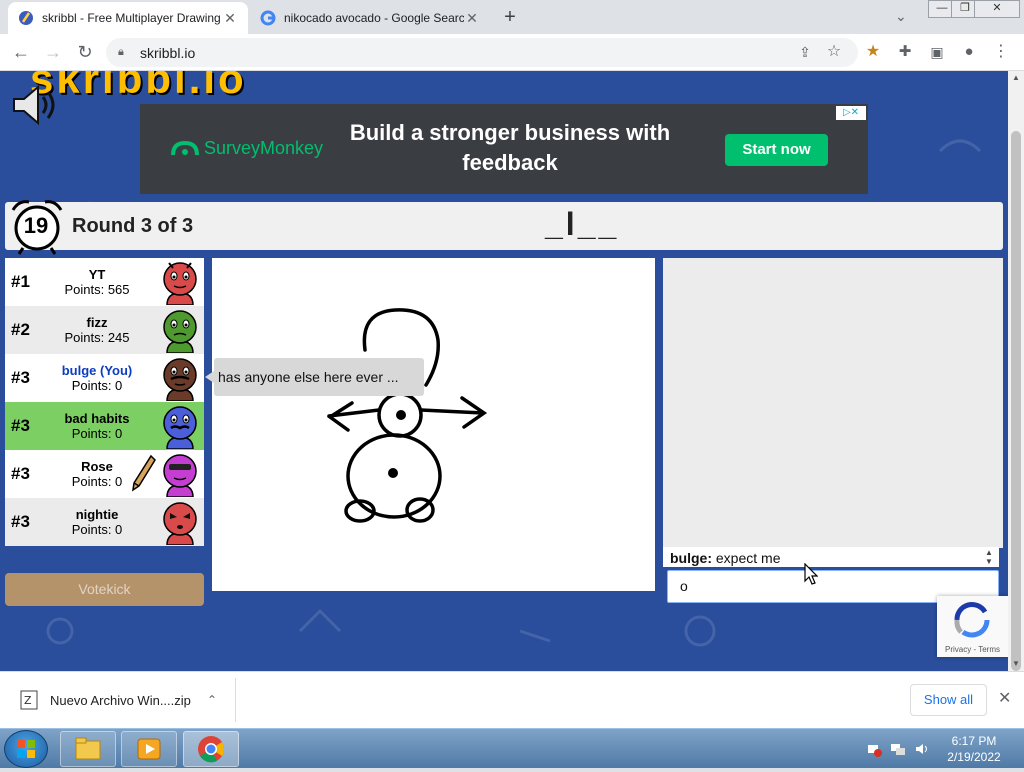  Describe the element at coordinates (97, 514) in the screenshot. I see `player-name: nightie` at that location.